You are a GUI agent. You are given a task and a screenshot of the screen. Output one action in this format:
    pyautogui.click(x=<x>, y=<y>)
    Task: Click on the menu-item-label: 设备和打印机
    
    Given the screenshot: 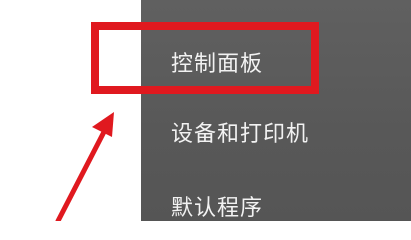 What is the action you would take?
    pyautogui.click(x=240, y=134)
    